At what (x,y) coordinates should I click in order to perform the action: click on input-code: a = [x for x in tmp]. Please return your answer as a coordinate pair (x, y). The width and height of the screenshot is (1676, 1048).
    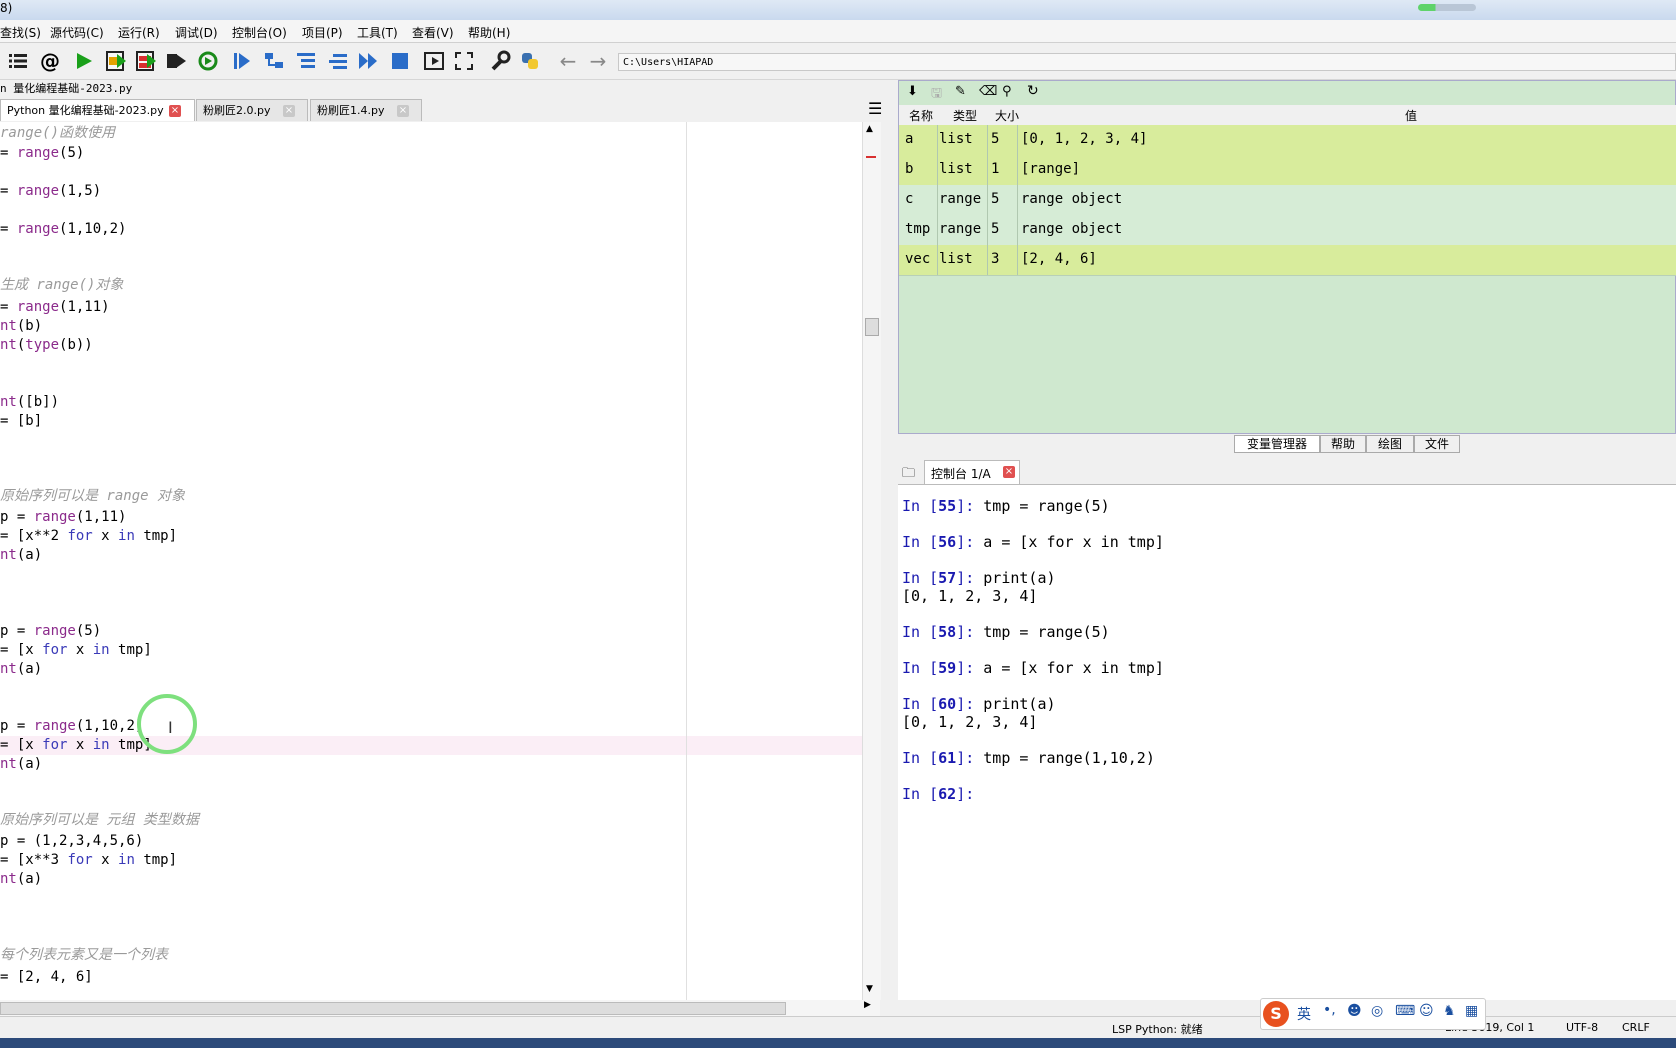
    Looking at the image, I should click on (1073, 542).